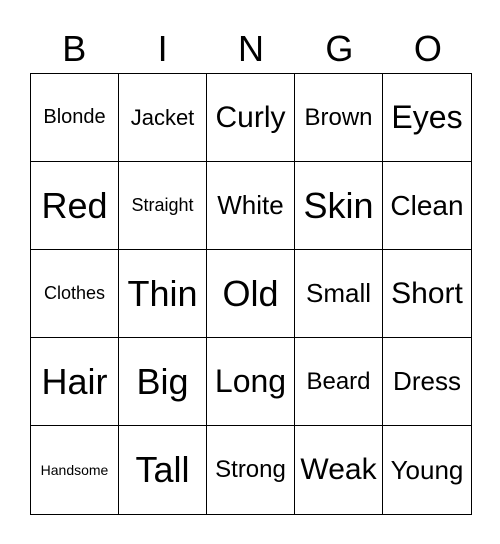  What do you see at coordinates (339, 48) in the screenshot?
I see `header-letter-g: G` at bounding box center [339, 48].